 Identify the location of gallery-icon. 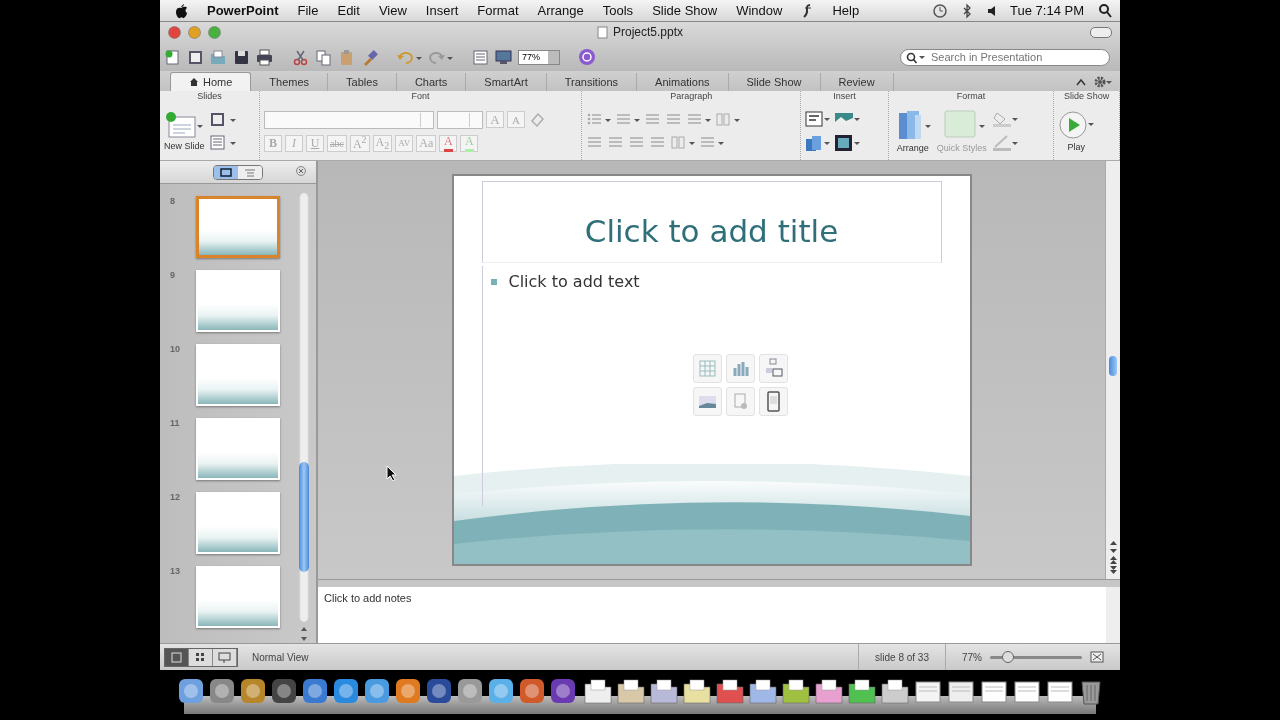
(196, 57).